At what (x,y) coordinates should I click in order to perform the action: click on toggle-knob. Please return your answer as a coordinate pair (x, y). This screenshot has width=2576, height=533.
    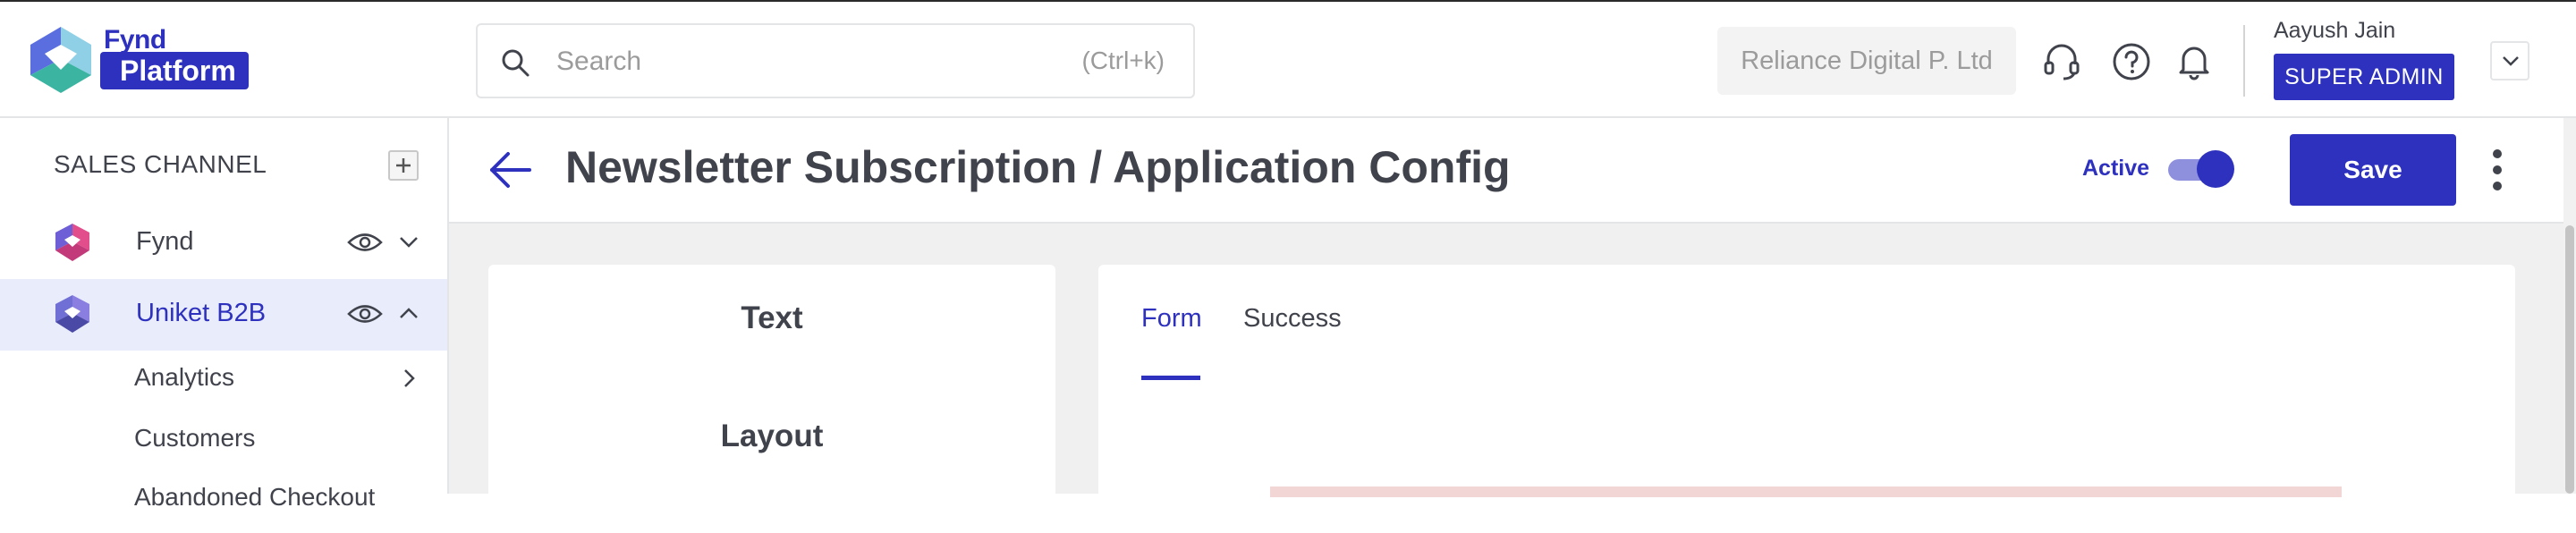
    Looking at the image, I should click on (2215, 169).